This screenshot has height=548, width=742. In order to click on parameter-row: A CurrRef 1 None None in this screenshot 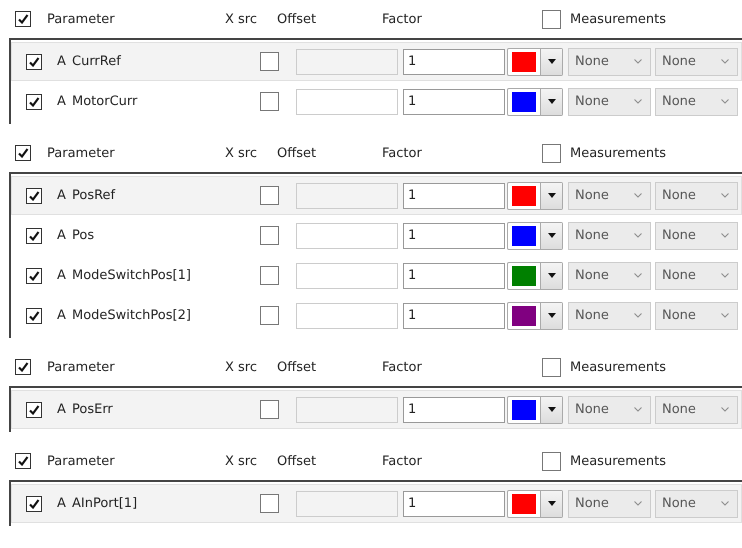, I will do `click(376, 61)`.